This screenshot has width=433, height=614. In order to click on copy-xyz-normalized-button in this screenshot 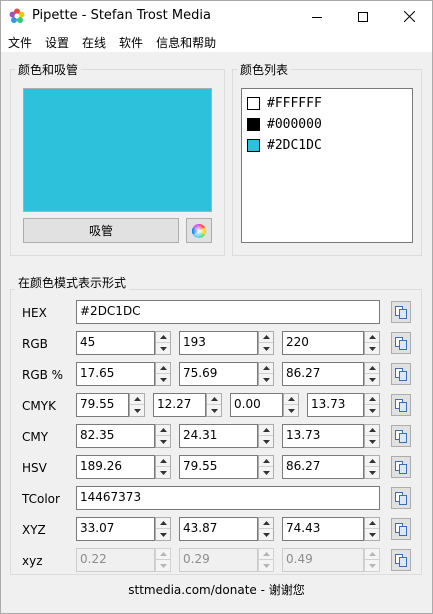, I will do `click(401, 560)`.